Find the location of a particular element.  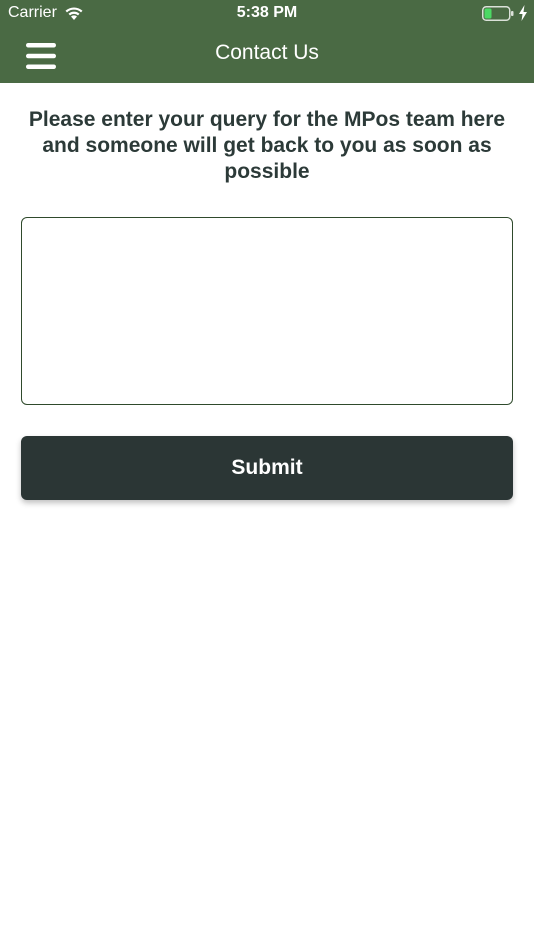

nav-bar: Contact Us is located at coordinates (267, 55).